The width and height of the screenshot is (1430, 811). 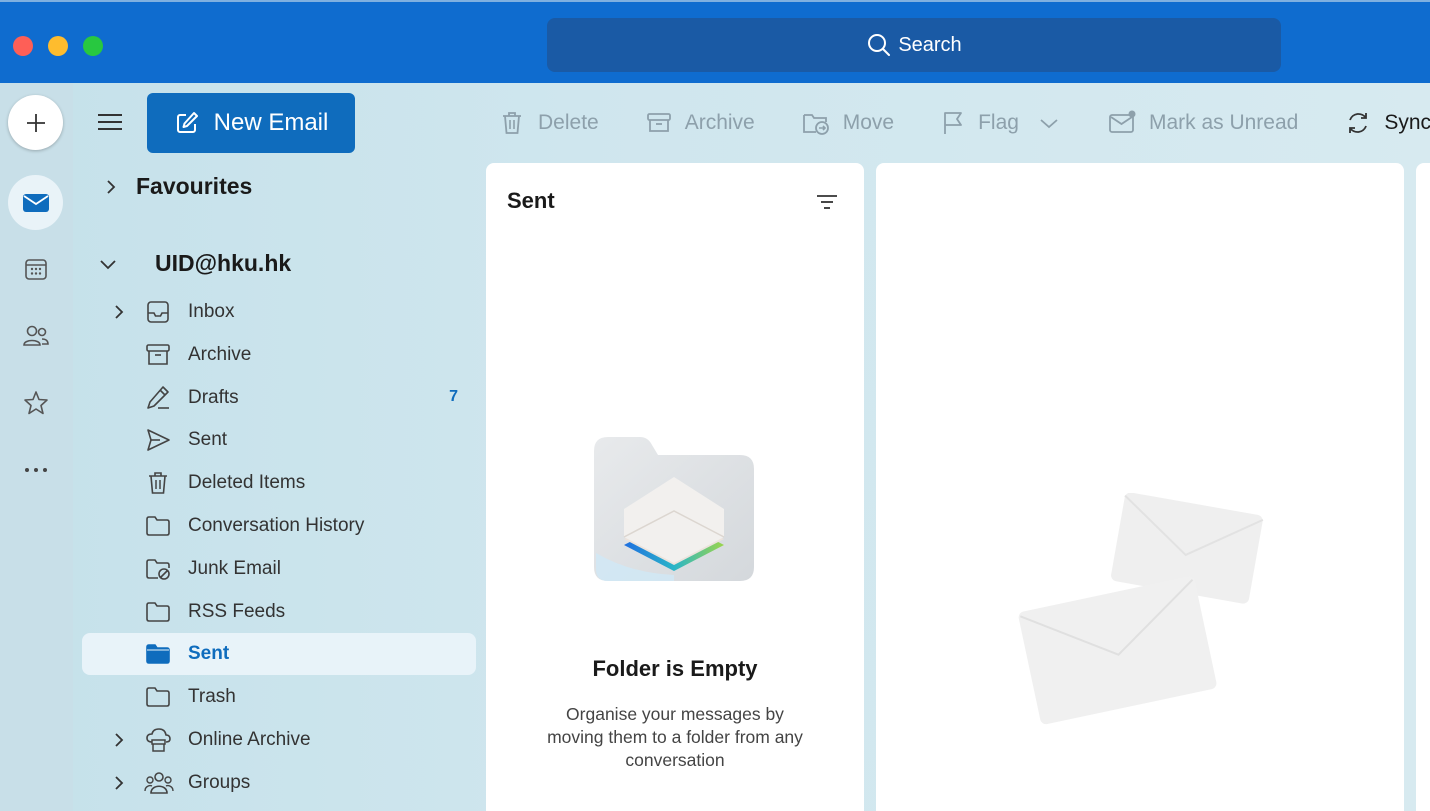 What do you see at coordinates (93, 46) in the screenshot?
I see `zoom-window-button` at bounding box center [93, 46].